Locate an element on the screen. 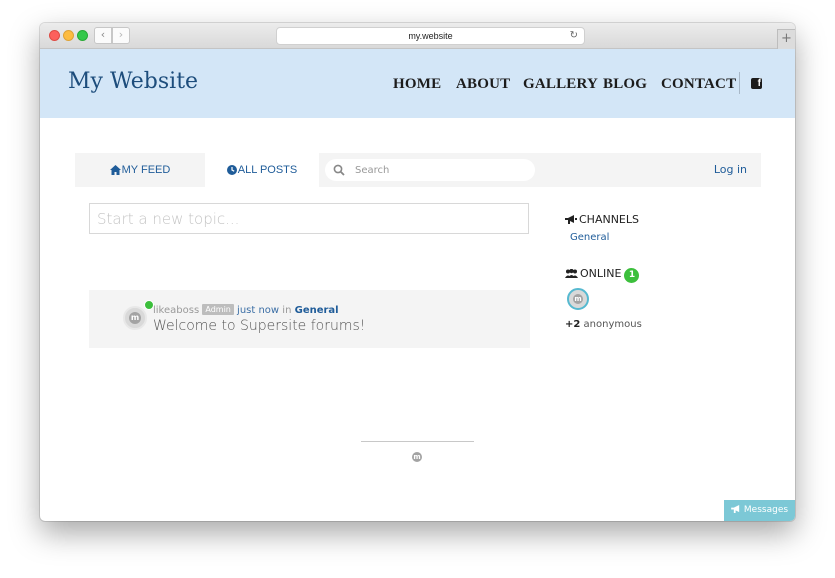 This screenshot has height=578, width=835. reload-icon: ↻ is located at coordinates (574, 36).